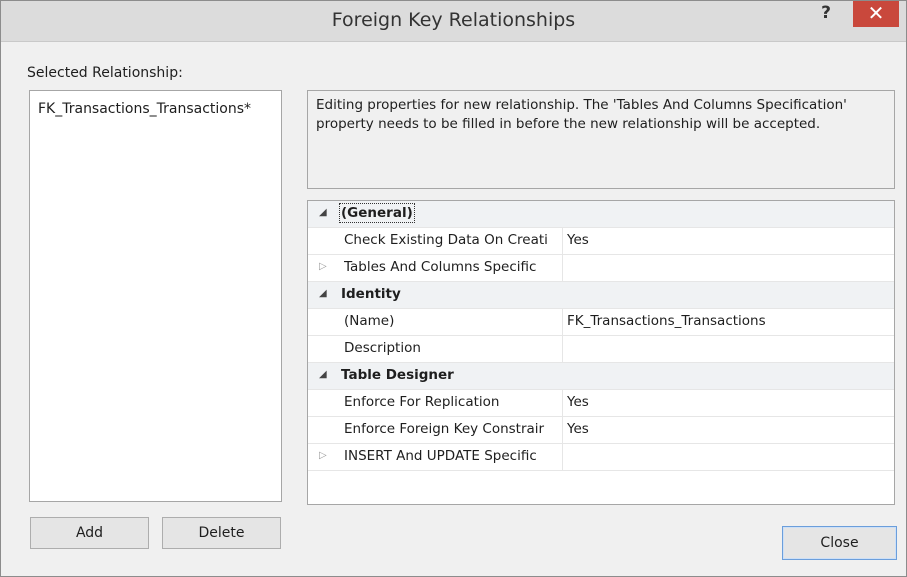 This screenshot has height=577, width=907. I want to click on help-button: ?, so click(826, 14).